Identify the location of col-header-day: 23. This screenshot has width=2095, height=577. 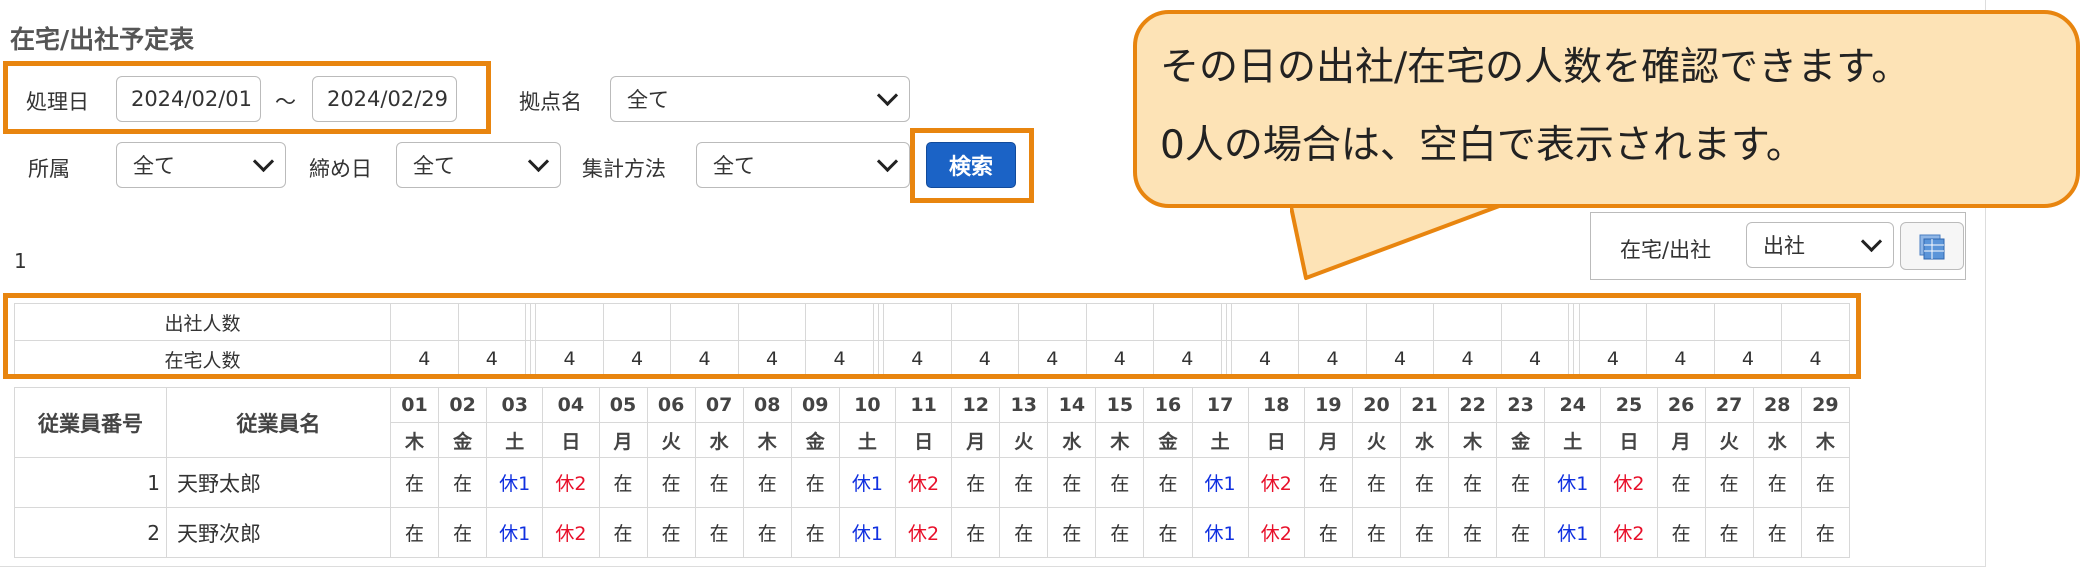
(1521, 405).